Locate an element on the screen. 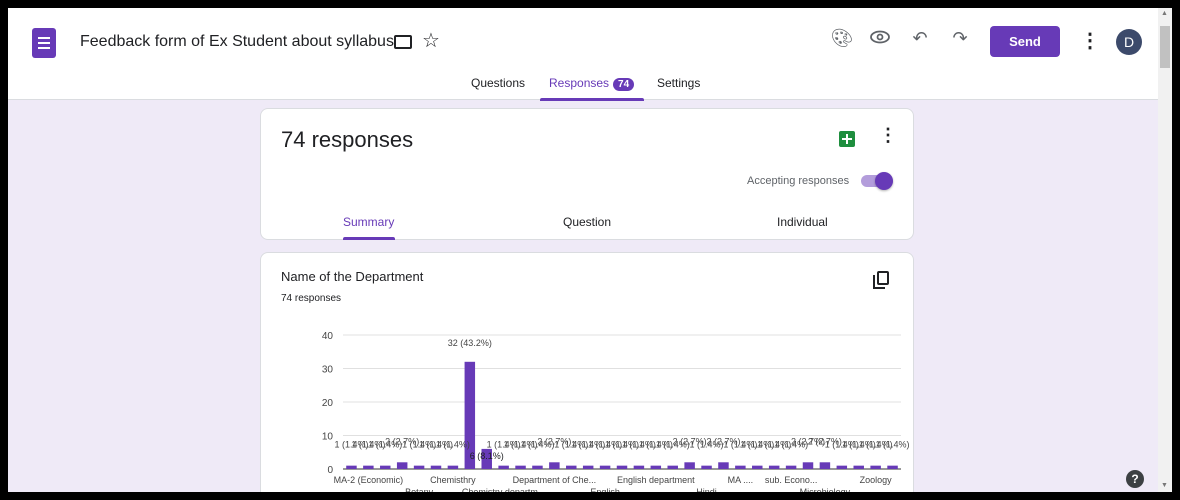 This screenshot has height=500, width=1180. star-icon: ☆ is located at coordinates (431, 40).